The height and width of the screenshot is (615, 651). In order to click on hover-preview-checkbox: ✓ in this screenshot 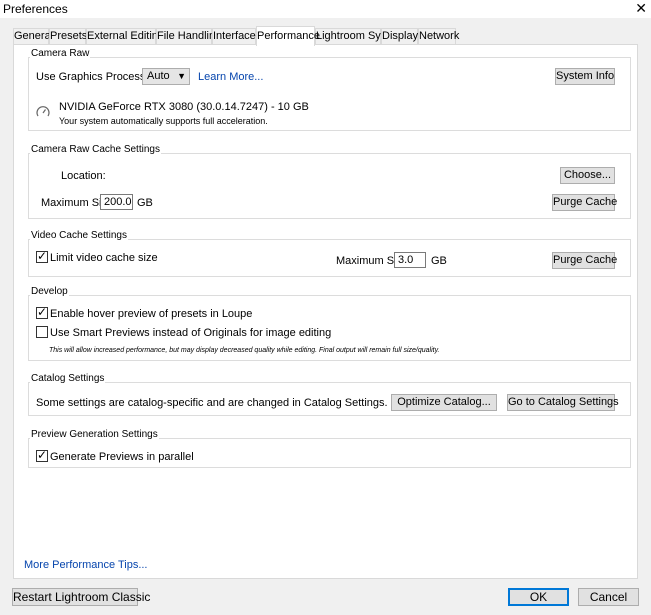, I will do `click(42, 312)`.